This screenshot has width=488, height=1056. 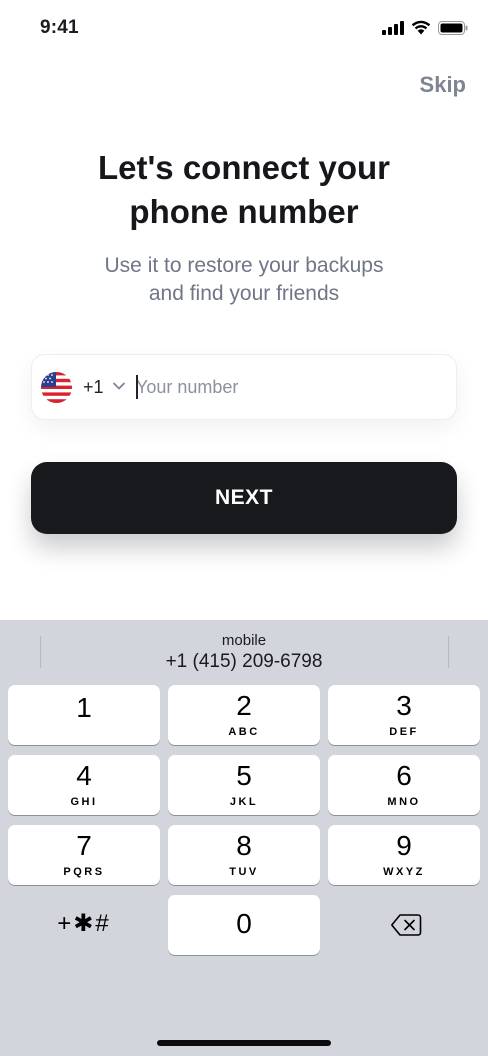 I want to click on key-1: 1, so click(x=84, y=715).